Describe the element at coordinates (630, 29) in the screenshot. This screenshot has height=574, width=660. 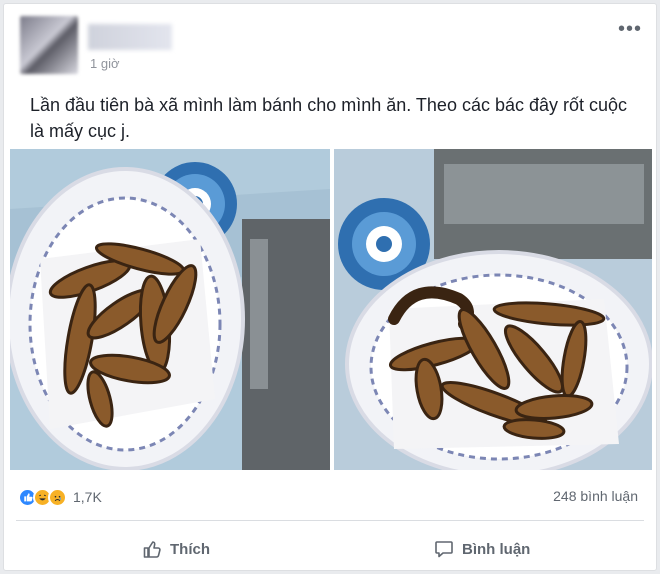
I see `more-dots-icon: •••` at that location.